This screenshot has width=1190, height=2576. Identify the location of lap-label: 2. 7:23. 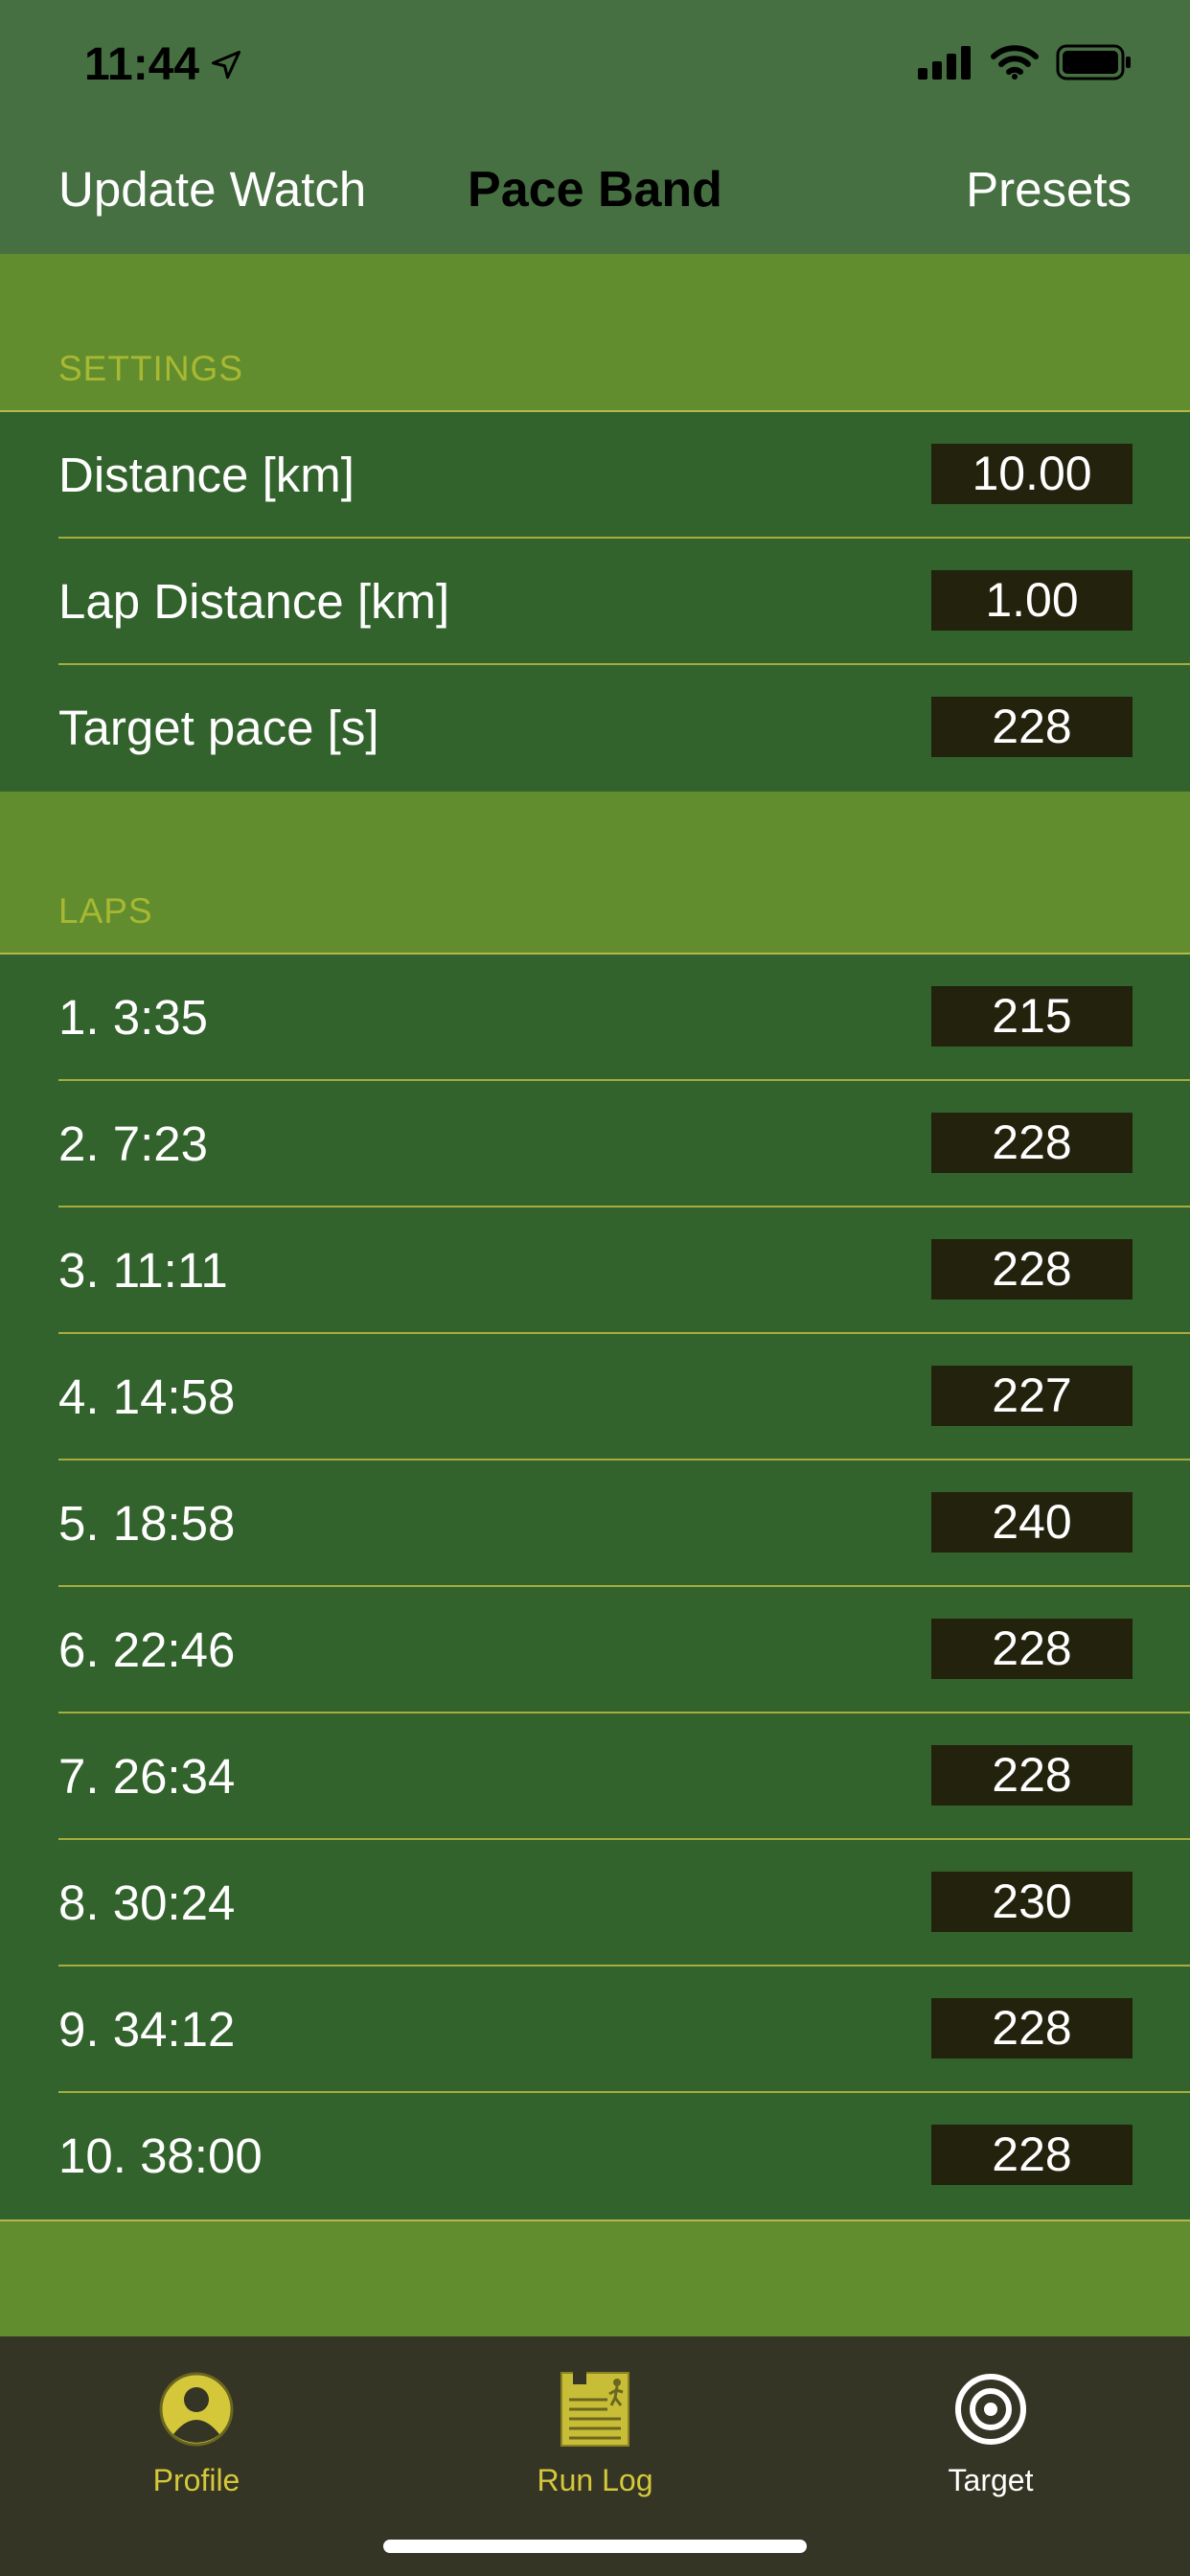
(133, 1143).